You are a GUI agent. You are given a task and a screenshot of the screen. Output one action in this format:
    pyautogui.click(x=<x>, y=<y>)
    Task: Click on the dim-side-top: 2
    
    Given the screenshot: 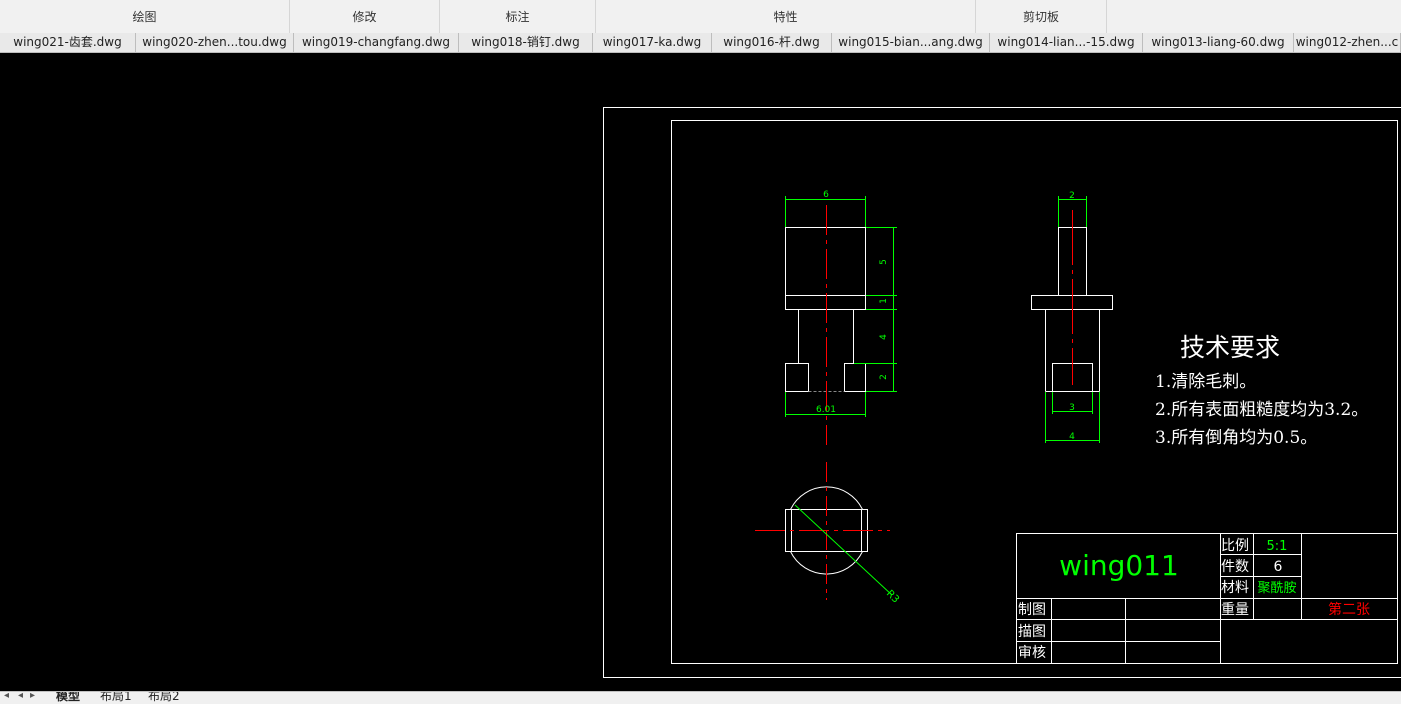 What is the action you would take?
    pyautogui.click(x=1072, y=196)
    